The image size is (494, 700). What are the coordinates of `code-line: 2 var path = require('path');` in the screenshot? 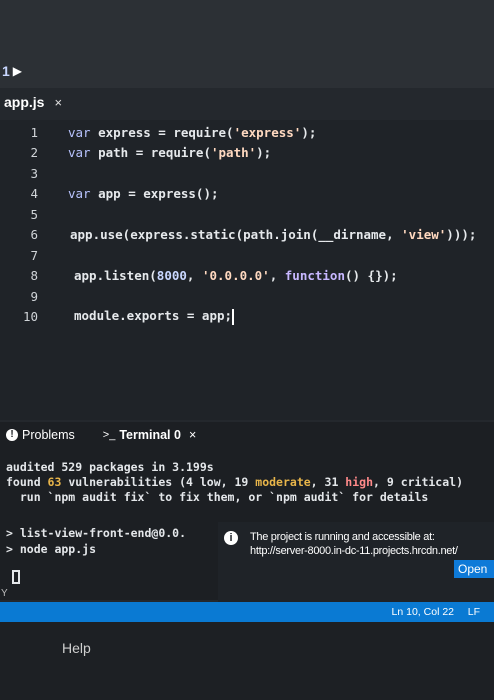 It's located at (135, 153).